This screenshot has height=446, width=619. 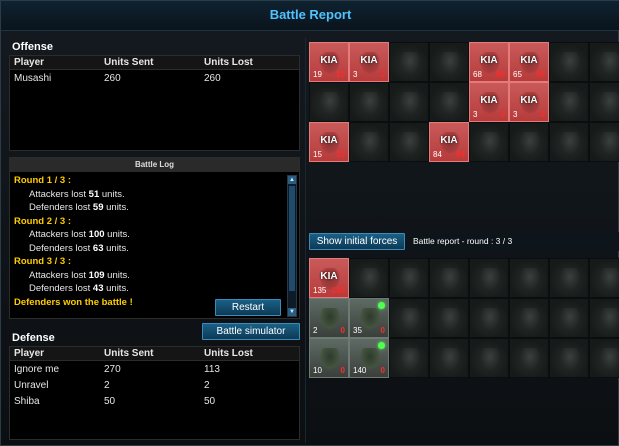 I want to click on unit-slot: 140 0, so click(x=369, y=358).